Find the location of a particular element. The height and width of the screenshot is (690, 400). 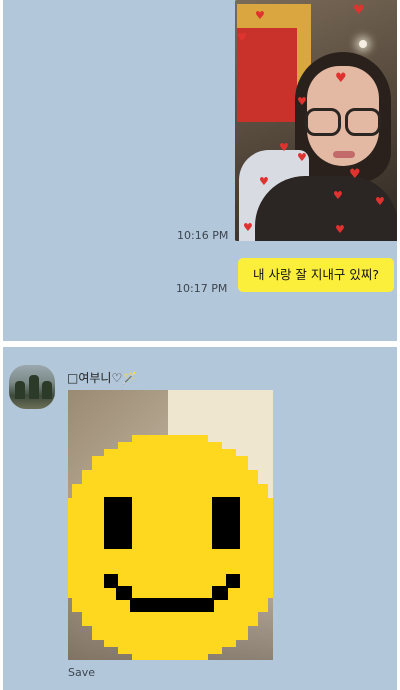

sent-photo: ♥ ♥ ♥ ♥ ♥ ♥ ♥ ♥ ♥ ♥ ♥ ♥ ♥ is located at coordinates (316, 120).